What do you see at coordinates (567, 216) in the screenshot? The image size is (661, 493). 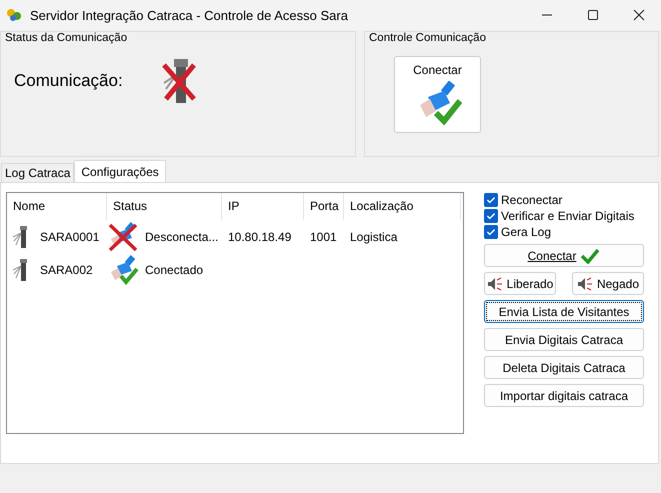 I see `checkbox-label: Verificar e Enviar Digitais` at bounding box center [567, 216].